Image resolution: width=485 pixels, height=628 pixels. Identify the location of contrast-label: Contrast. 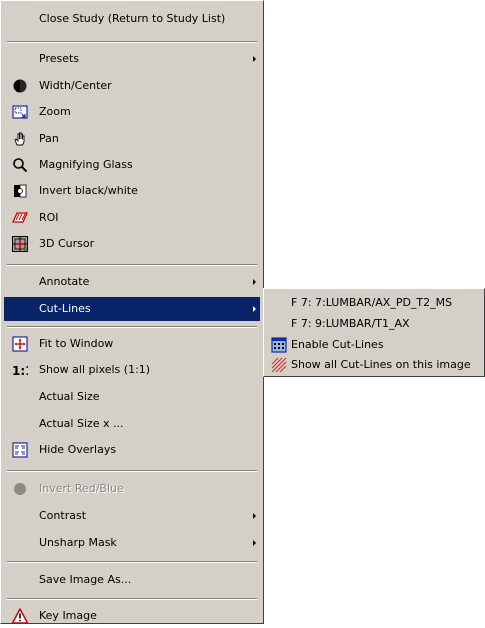
(63, 515).